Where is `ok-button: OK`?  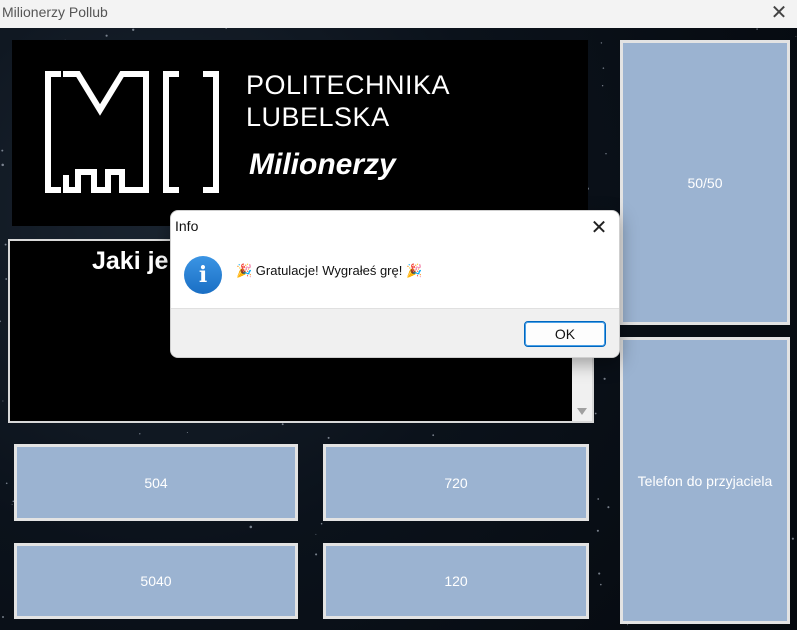 ok-button: OK is located at coordinates (565, 334).